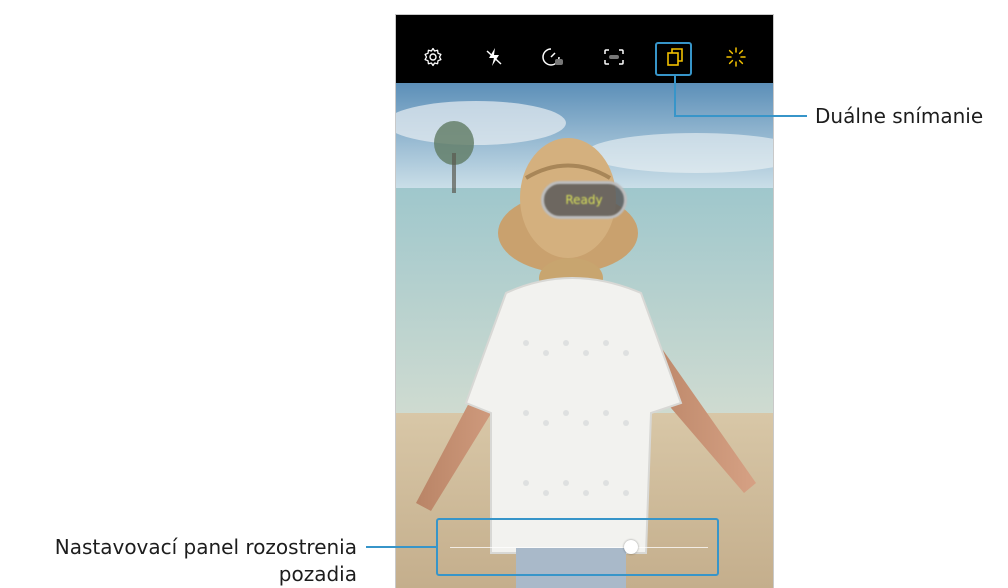  What do you see at coordinates (584, 200) in the screenshot?
I see `ready-status-pill: Ready` at bounding box center [584, 200].